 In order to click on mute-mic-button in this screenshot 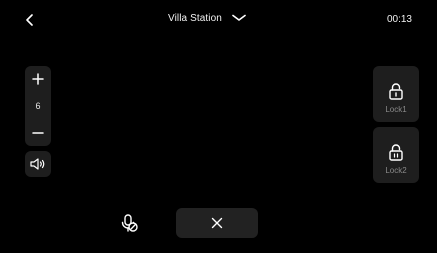, I will do `click(129, 223)`.